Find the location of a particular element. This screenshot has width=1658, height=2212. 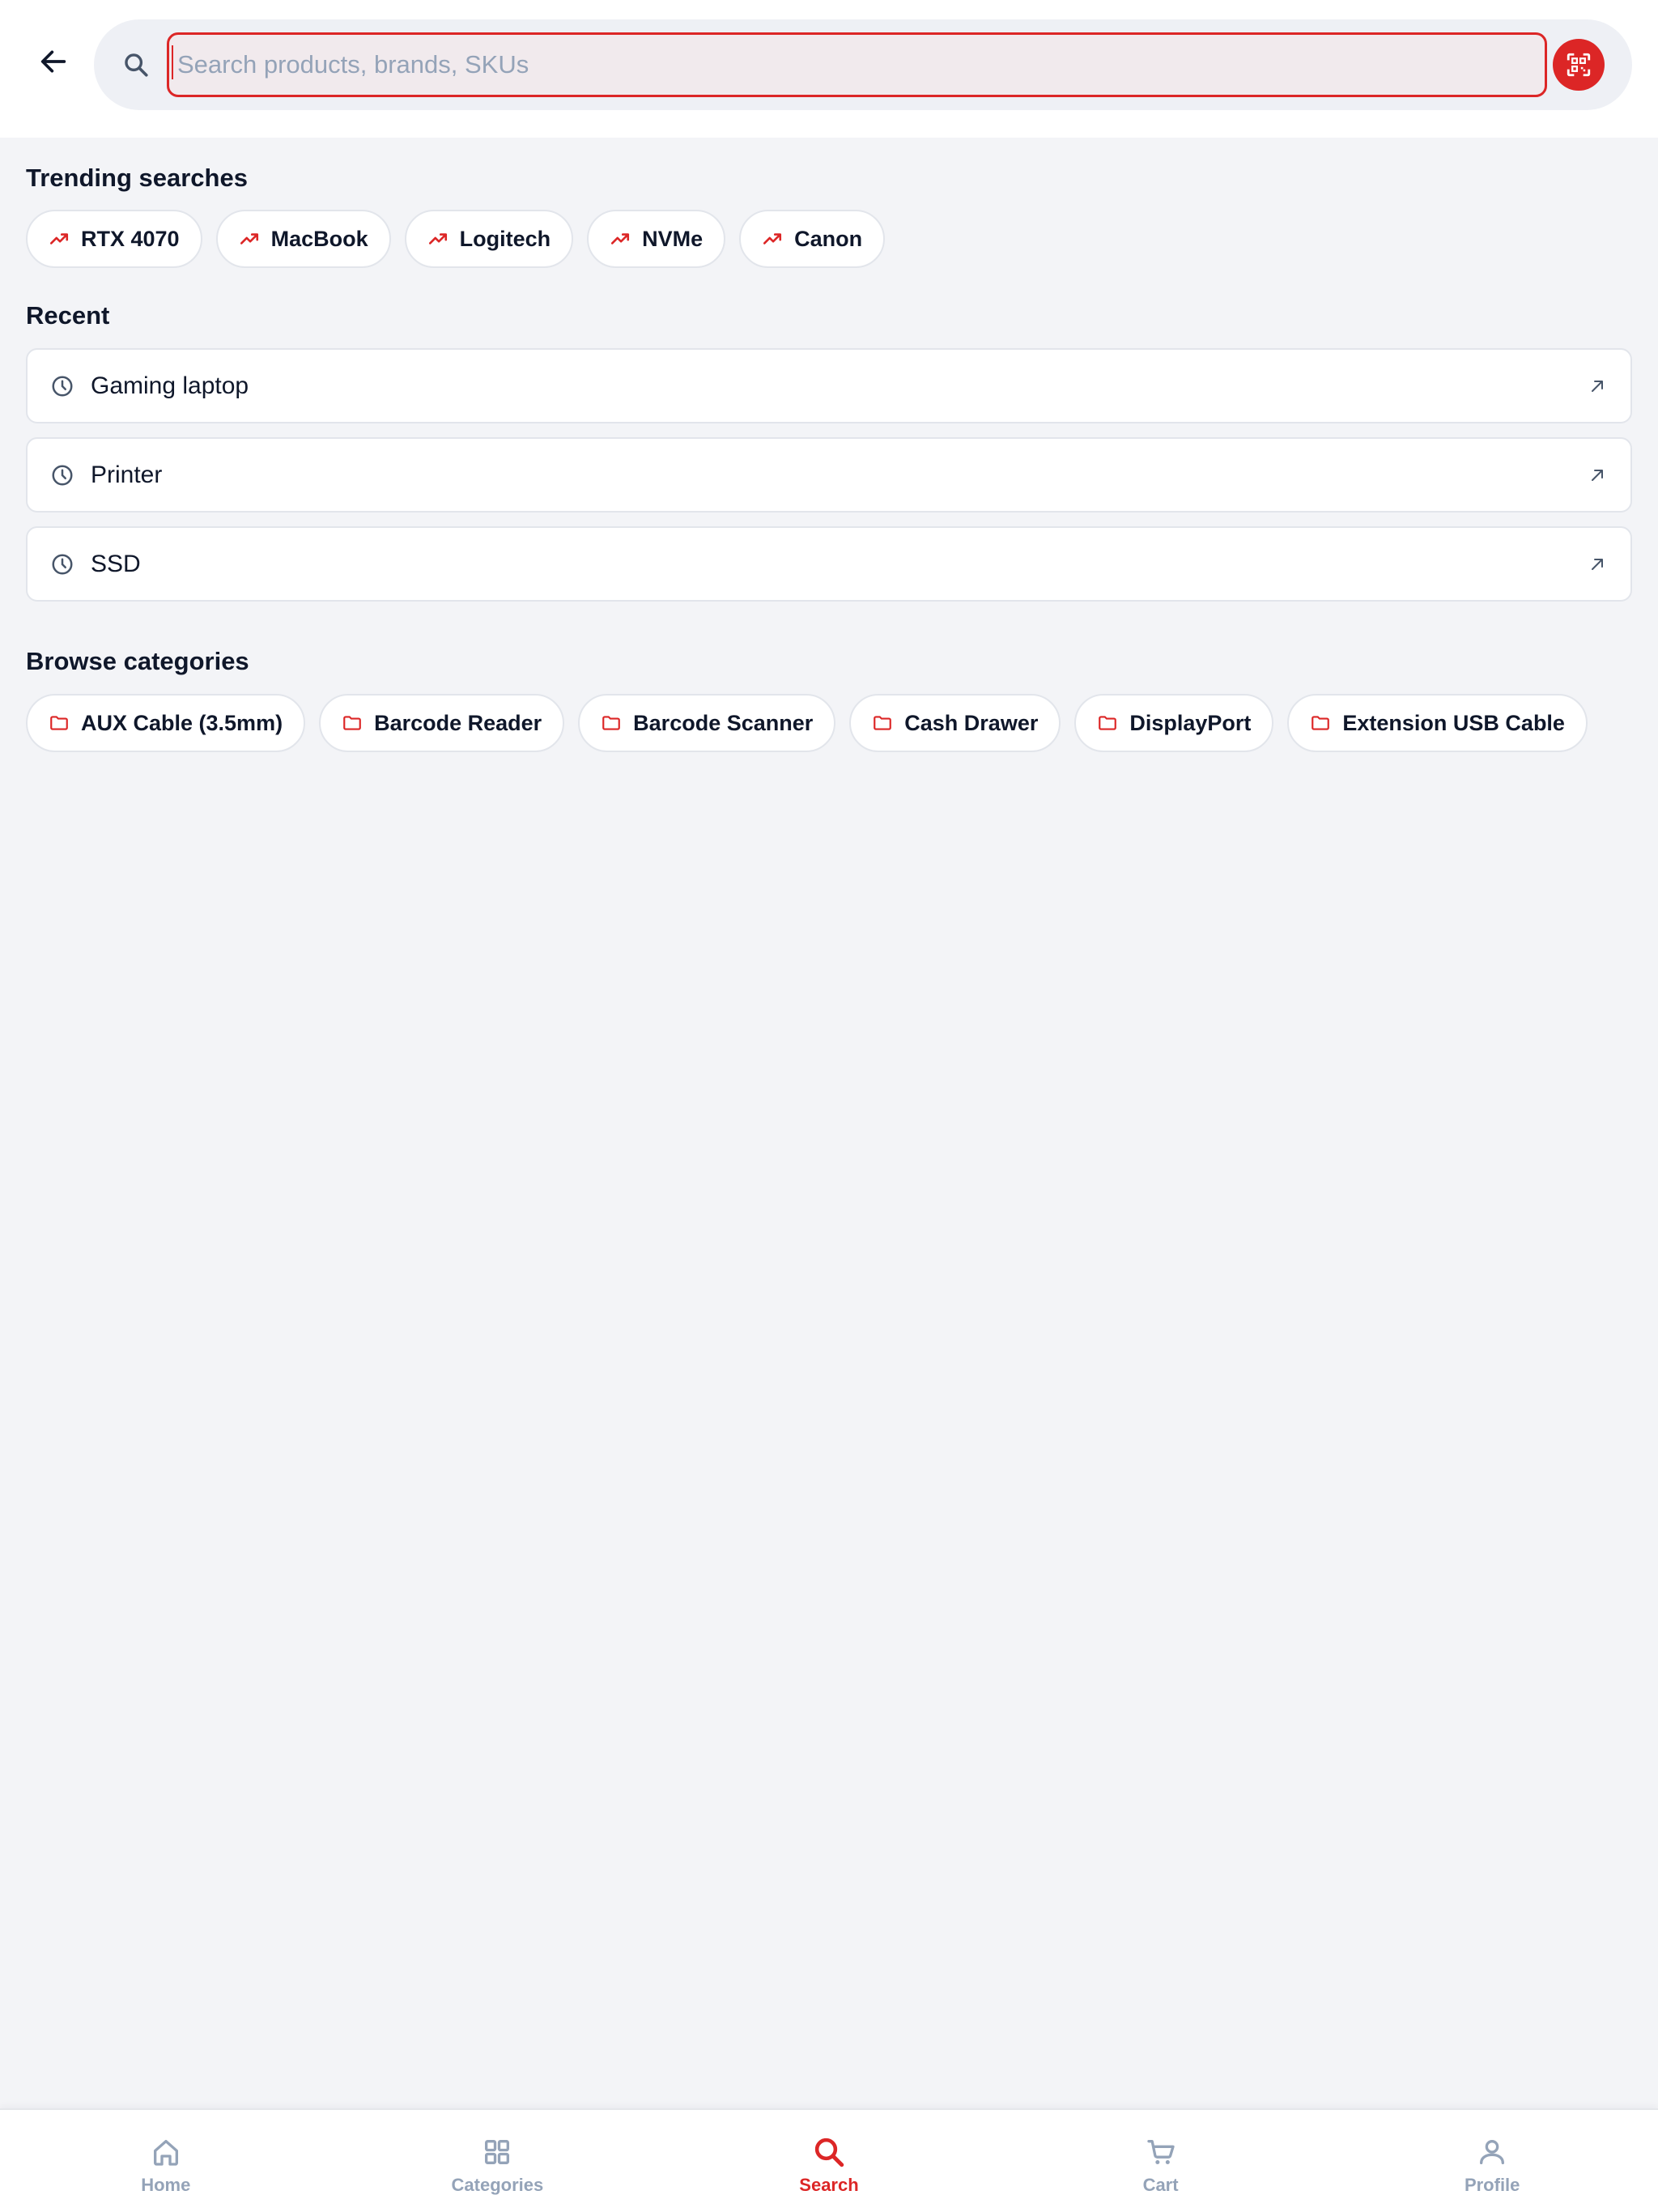

category-chip-label: Extension USB Cable is located at coordinates (1453, 723).